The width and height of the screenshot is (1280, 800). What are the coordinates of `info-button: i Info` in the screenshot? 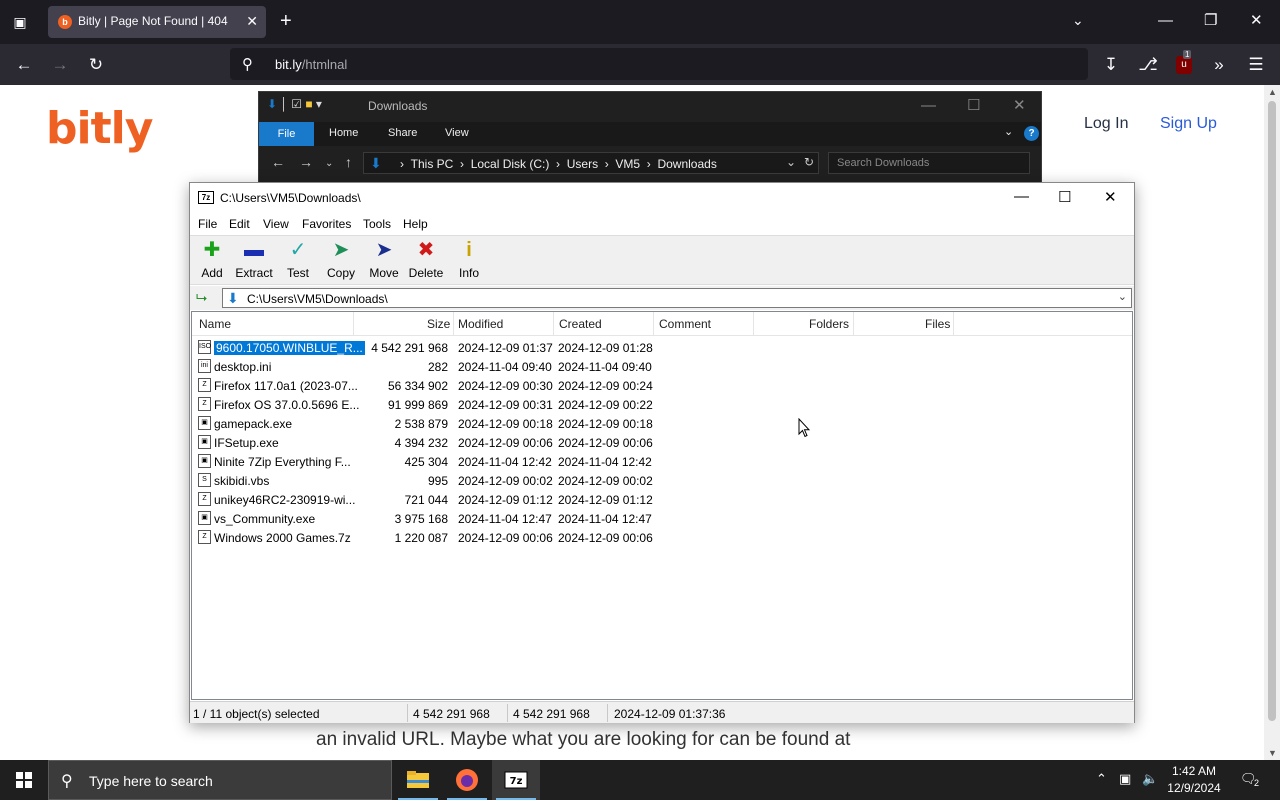 It's located at (469, 261).